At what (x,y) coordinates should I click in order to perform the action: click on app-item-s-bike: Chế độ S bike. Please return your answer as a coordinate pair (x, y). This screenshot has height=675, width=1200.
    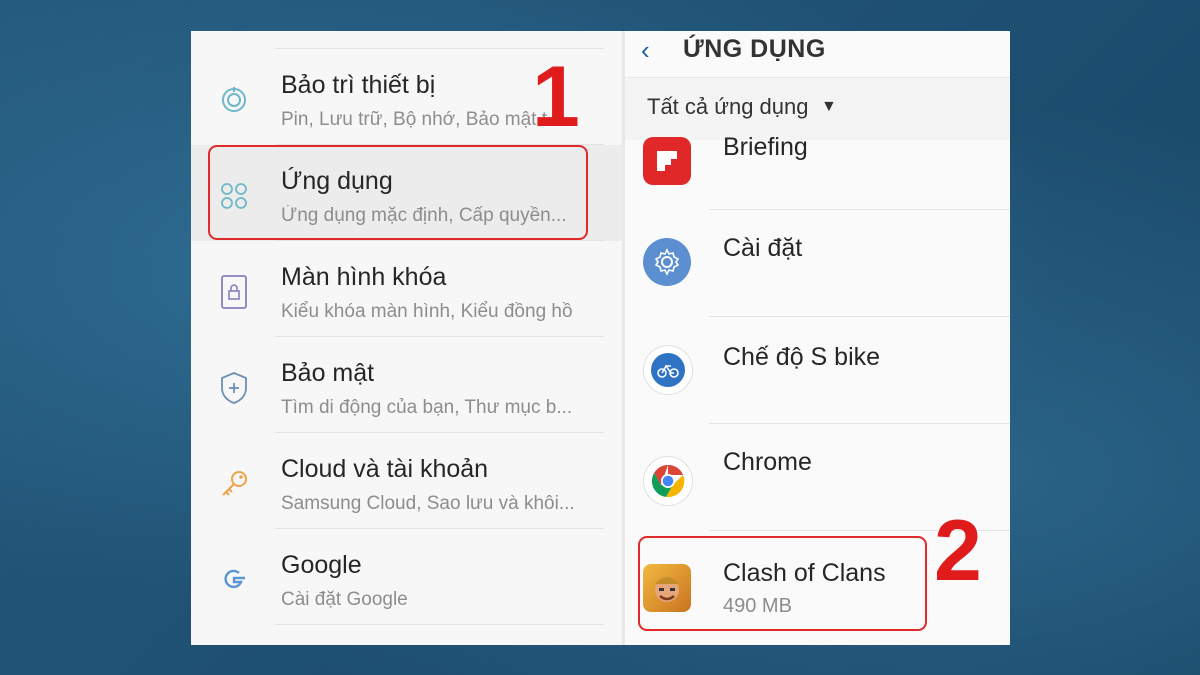
    Looking at the image, I should click on (817, 370).